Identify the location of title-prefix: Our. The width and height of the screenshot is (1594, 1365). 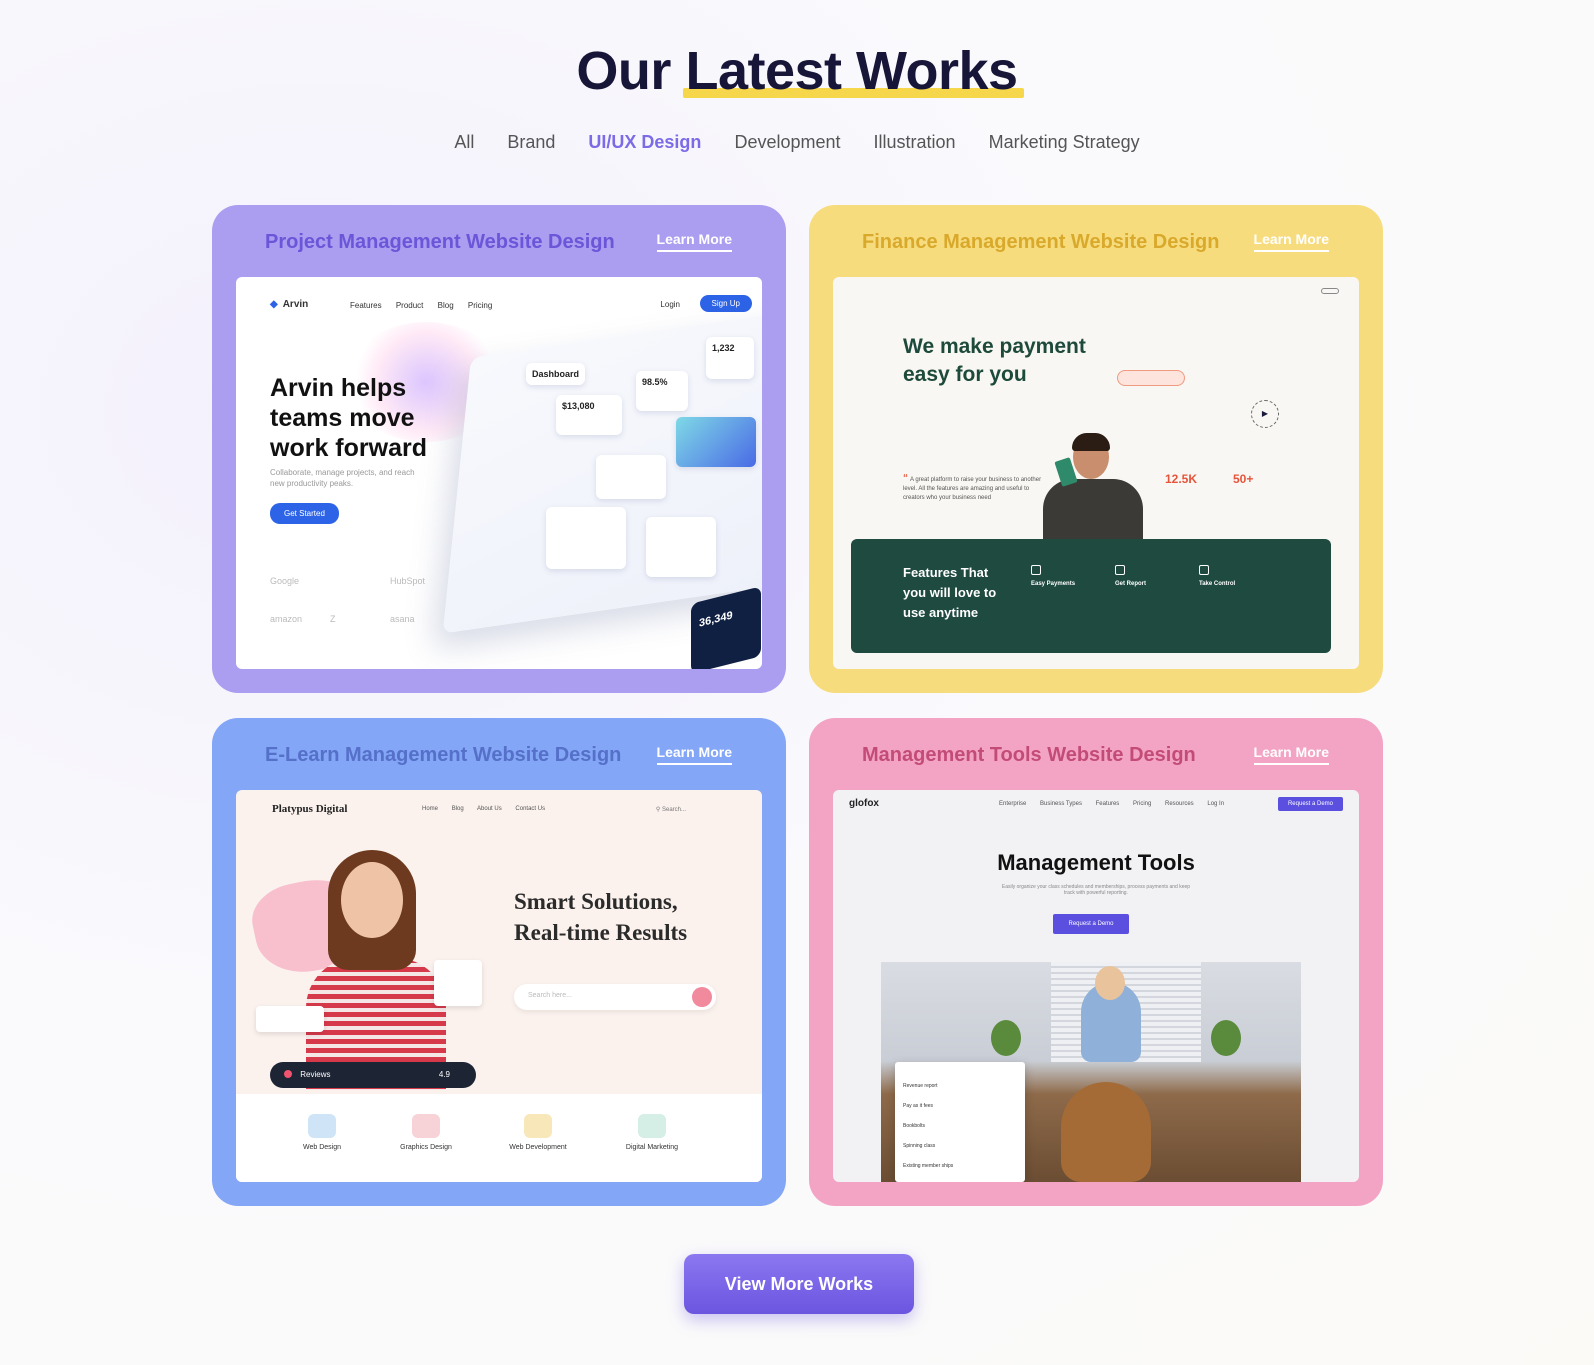
(623, 71).